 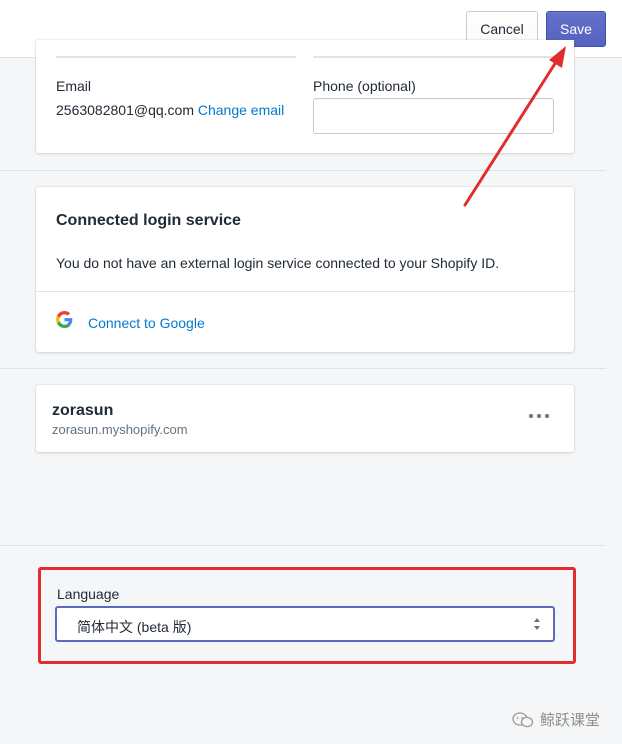 What do you see at coordinates (539, 416) in the screenshot?
I see `more-actions-icon` at bounding box center [539, 416].